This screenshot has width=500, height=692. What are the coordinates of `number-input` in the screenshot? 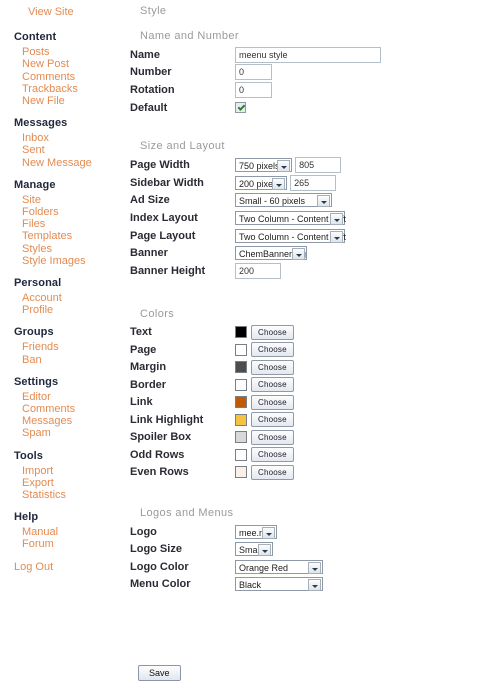 It's located at (253, 72).